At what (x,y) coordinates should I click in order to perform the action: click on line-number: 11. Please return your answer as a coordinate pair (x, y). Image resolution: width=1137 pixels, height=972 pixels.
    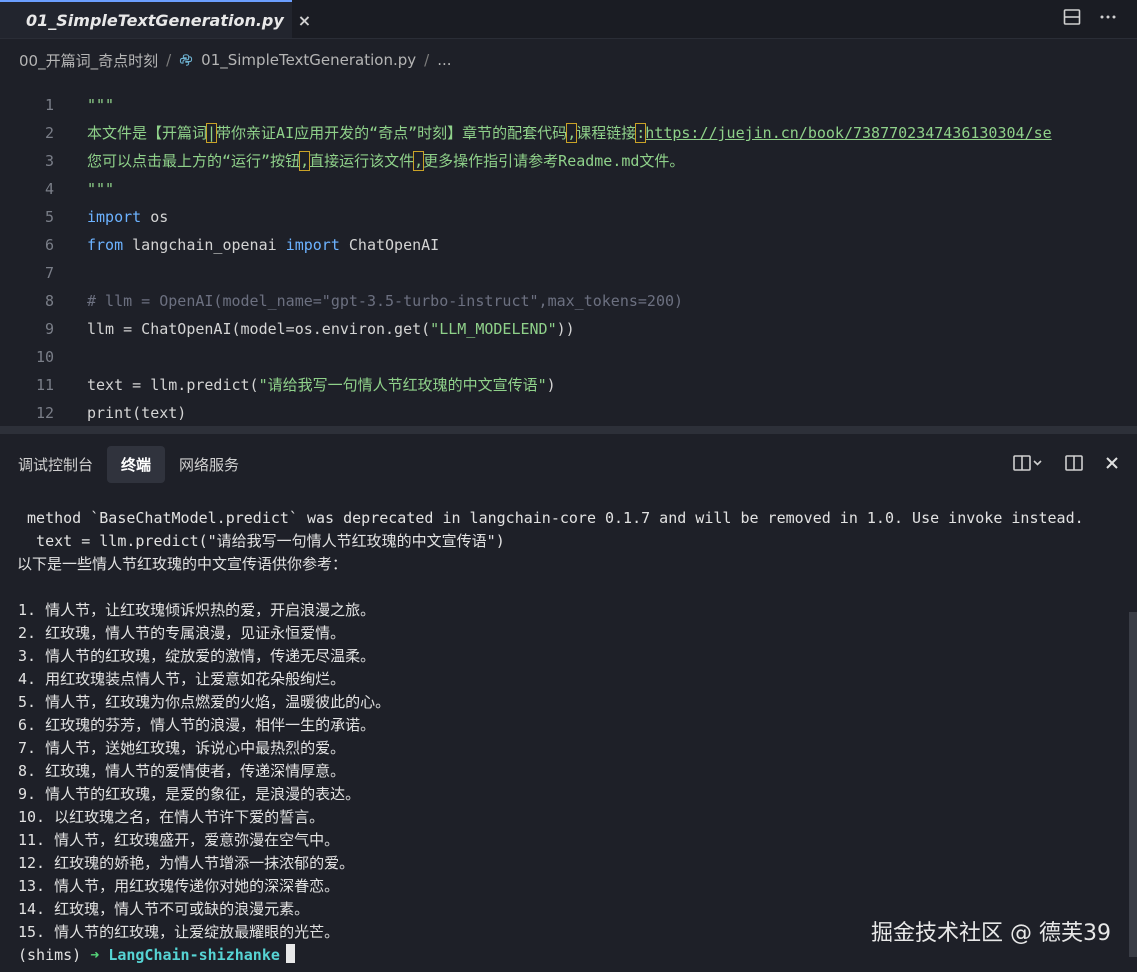
    Looking at the image, I should click on (44, 385).